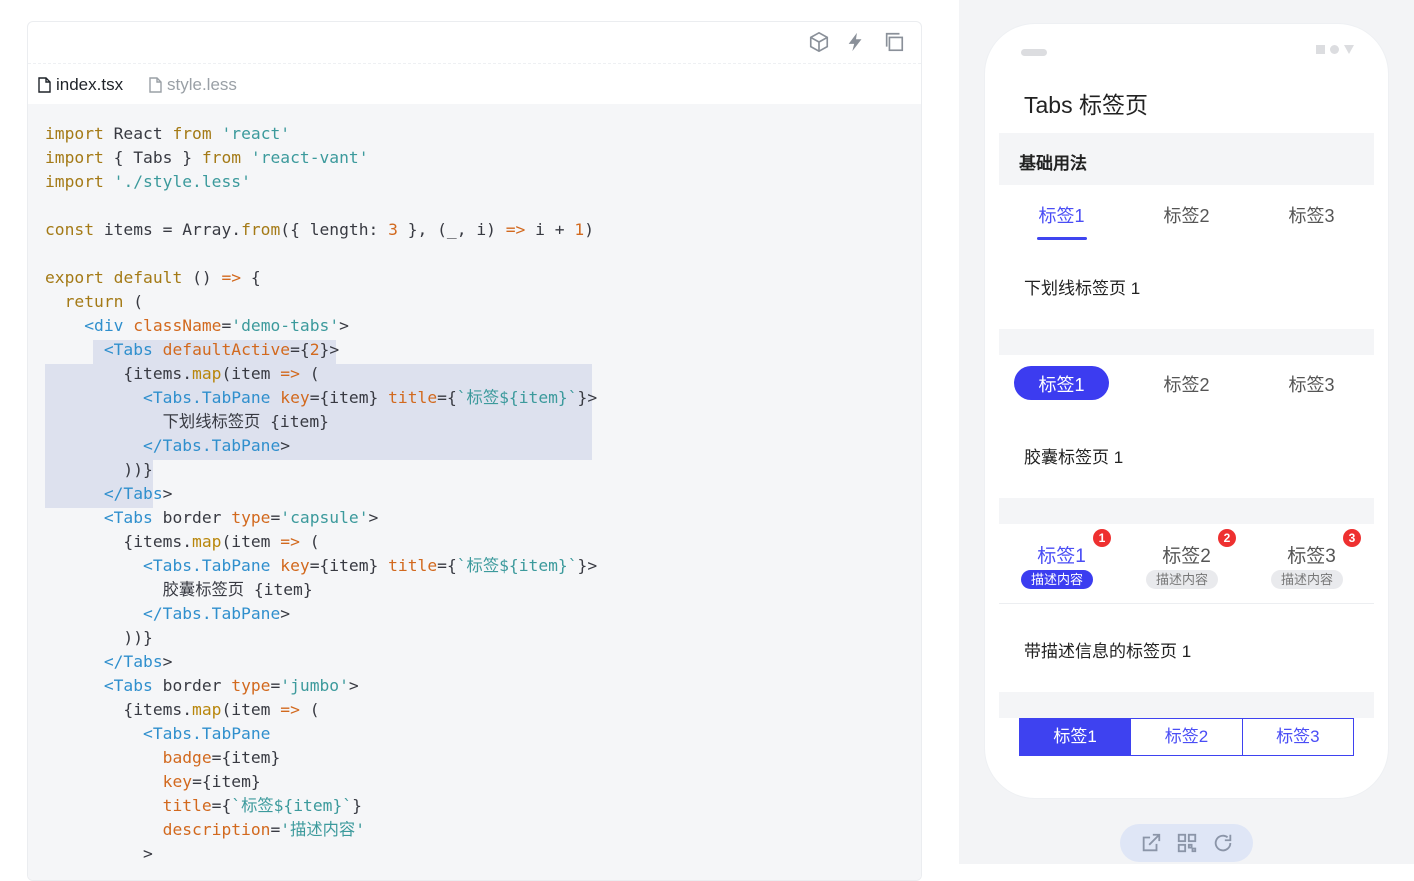 Image resolution: width=1414 pixels, height=881 pixels. Describe the element at coordinates (474, 43) in the screenshot. I see `code-toolbar` at that location.